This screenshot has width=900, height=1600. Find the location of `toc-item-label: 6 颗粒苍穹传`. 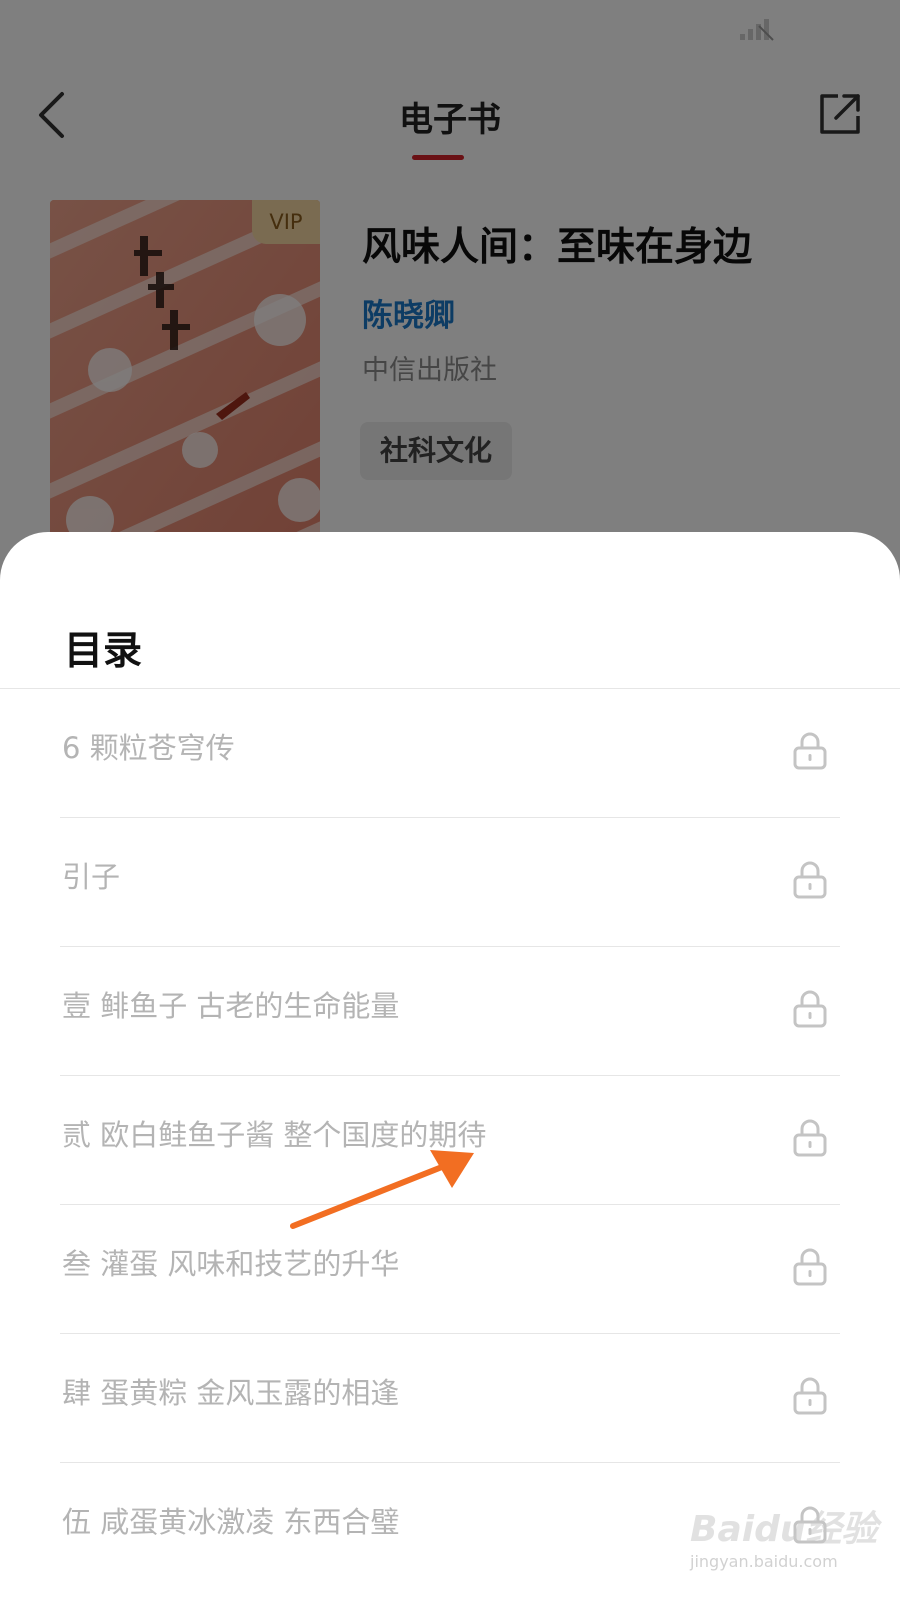

toc-item-label: 6 颗粒苍穹传 is located at coordinates (148, 748).